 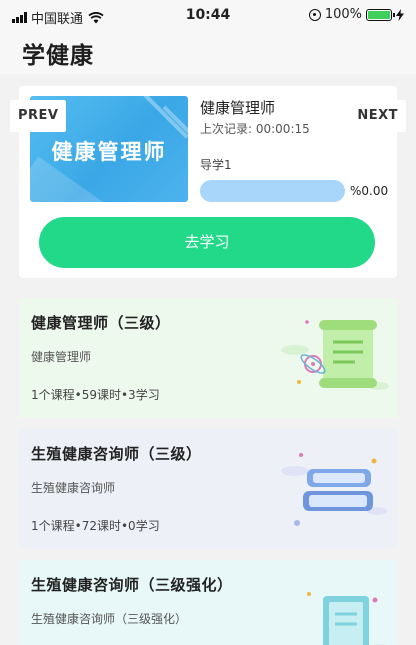 I want to click on orientation-lock-icon, so click(x=314, y=14).